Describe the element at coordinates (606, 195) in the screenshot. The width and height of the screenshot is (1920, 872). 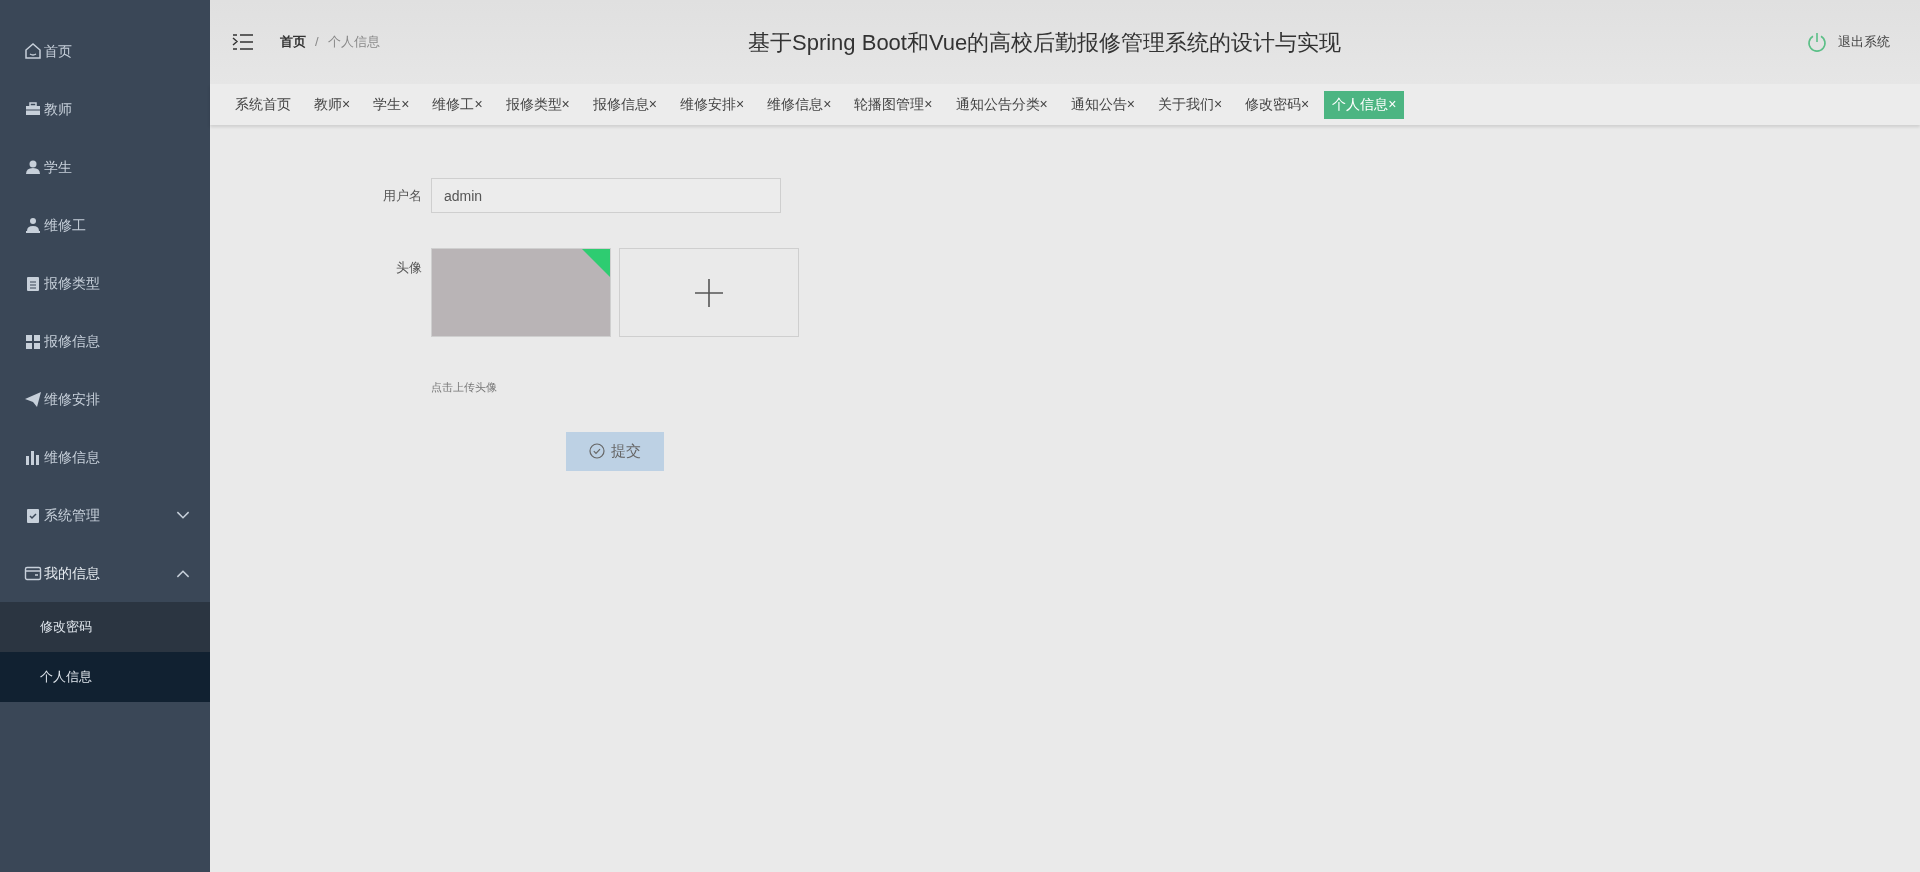
I see `username-field: admin` at that location.